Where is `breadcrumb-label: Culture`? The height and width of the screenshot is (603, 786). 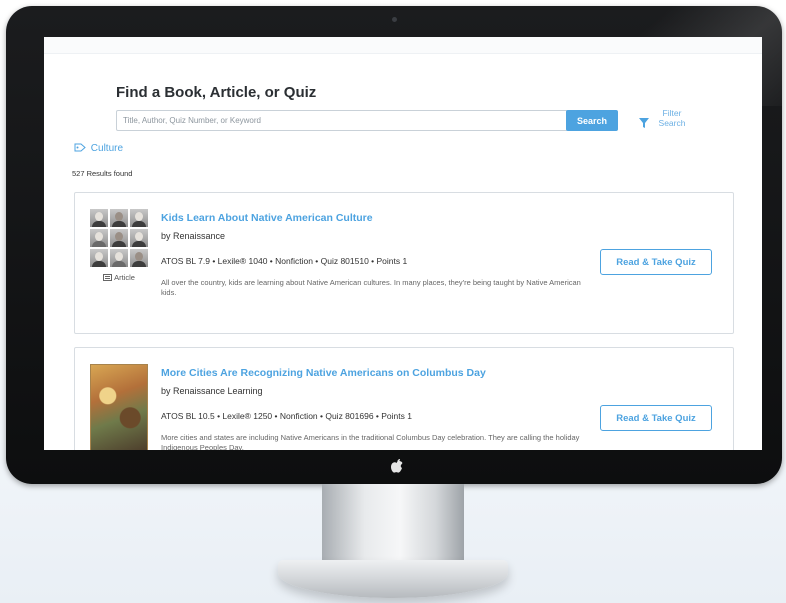 breadcrumb-label: Culture is located at coordinates (107, 148).